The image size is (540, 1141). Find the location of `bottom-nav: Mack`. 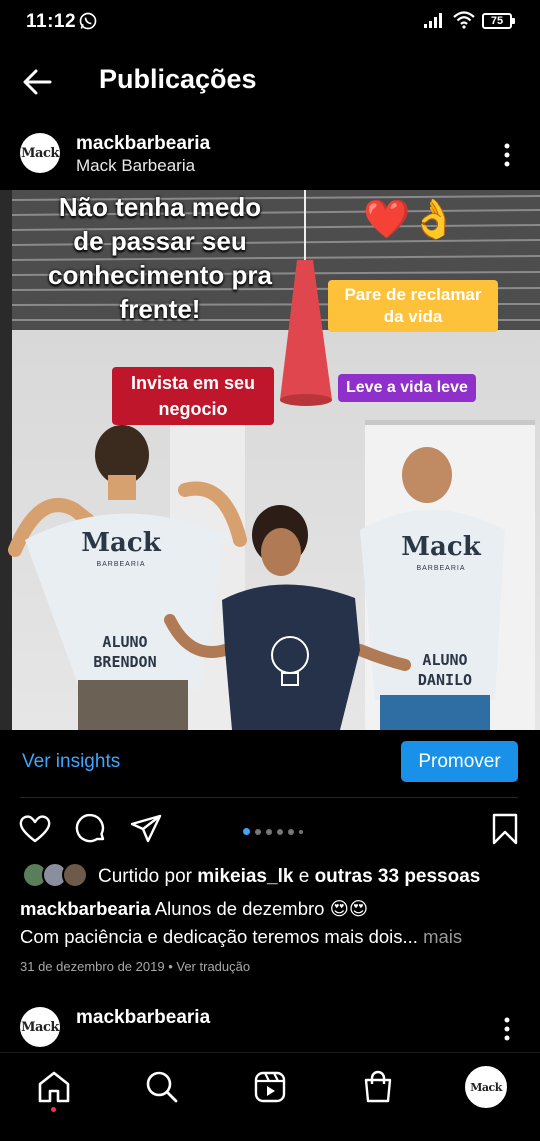

bottom-nav: Mack is located at coordinates (270, 1096).